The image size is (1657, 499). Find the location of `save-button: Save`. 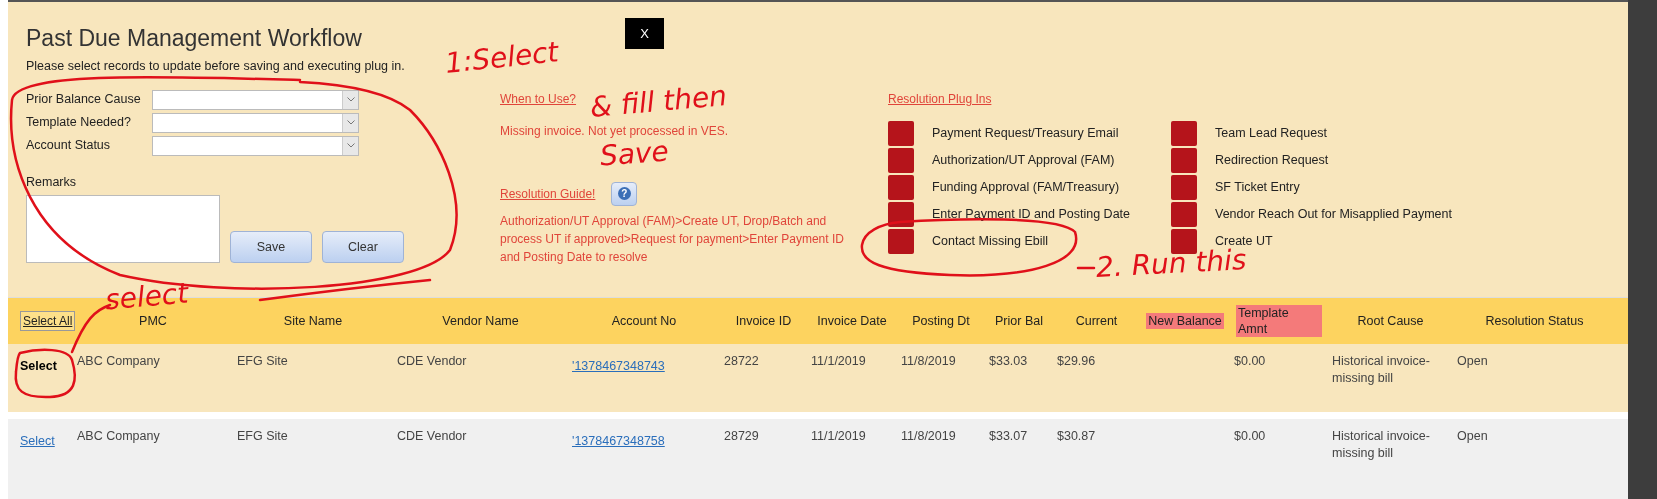

save-button: Save is located at coordinates (271, 247).